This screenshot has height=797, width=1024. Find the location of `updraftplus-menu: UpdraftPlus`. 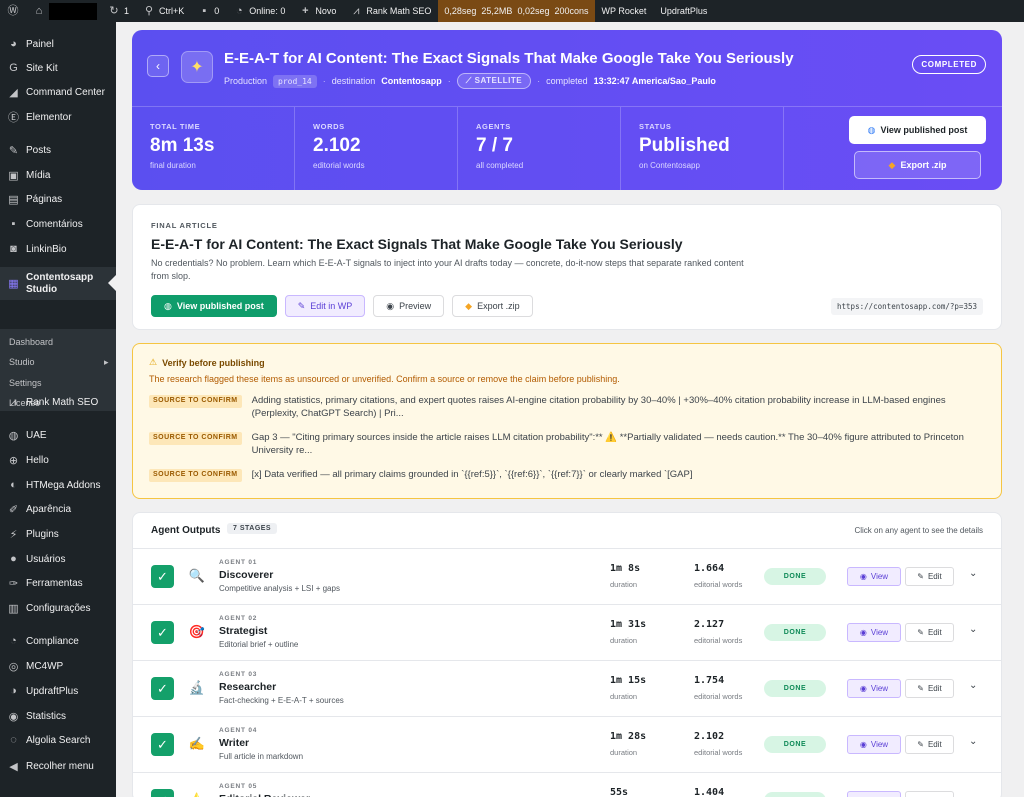

updraftplus-menu: UpdraftPlus is located at coordinates (683, 11).